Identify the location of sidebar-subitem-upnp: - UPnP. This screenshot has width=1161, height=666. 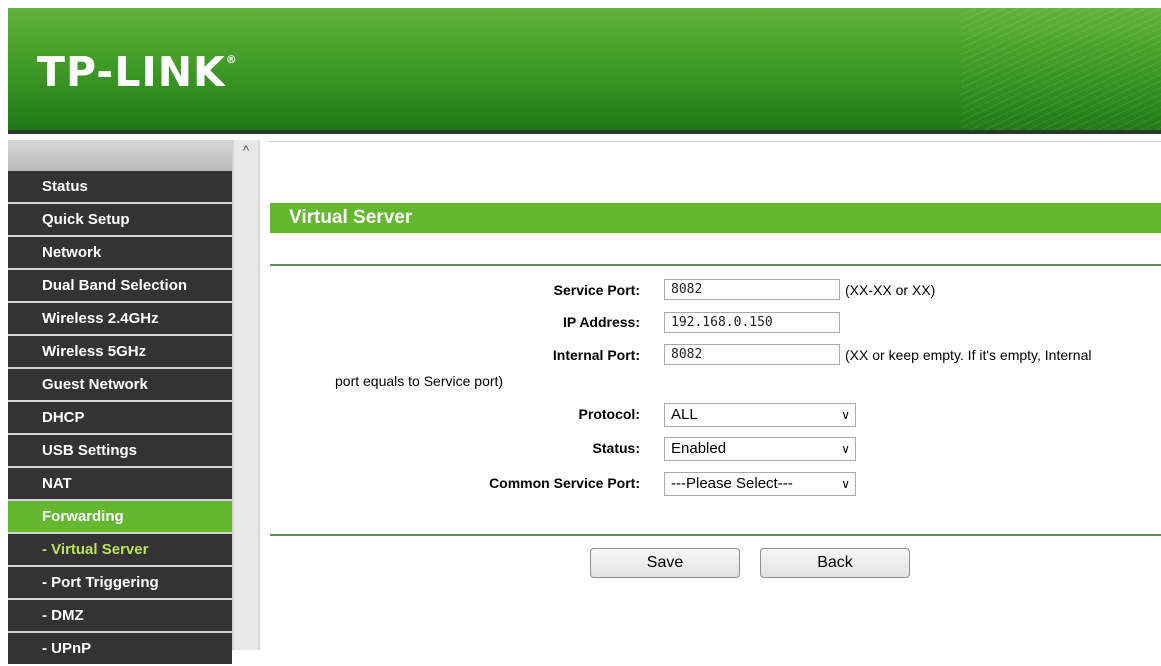
(120, 648).